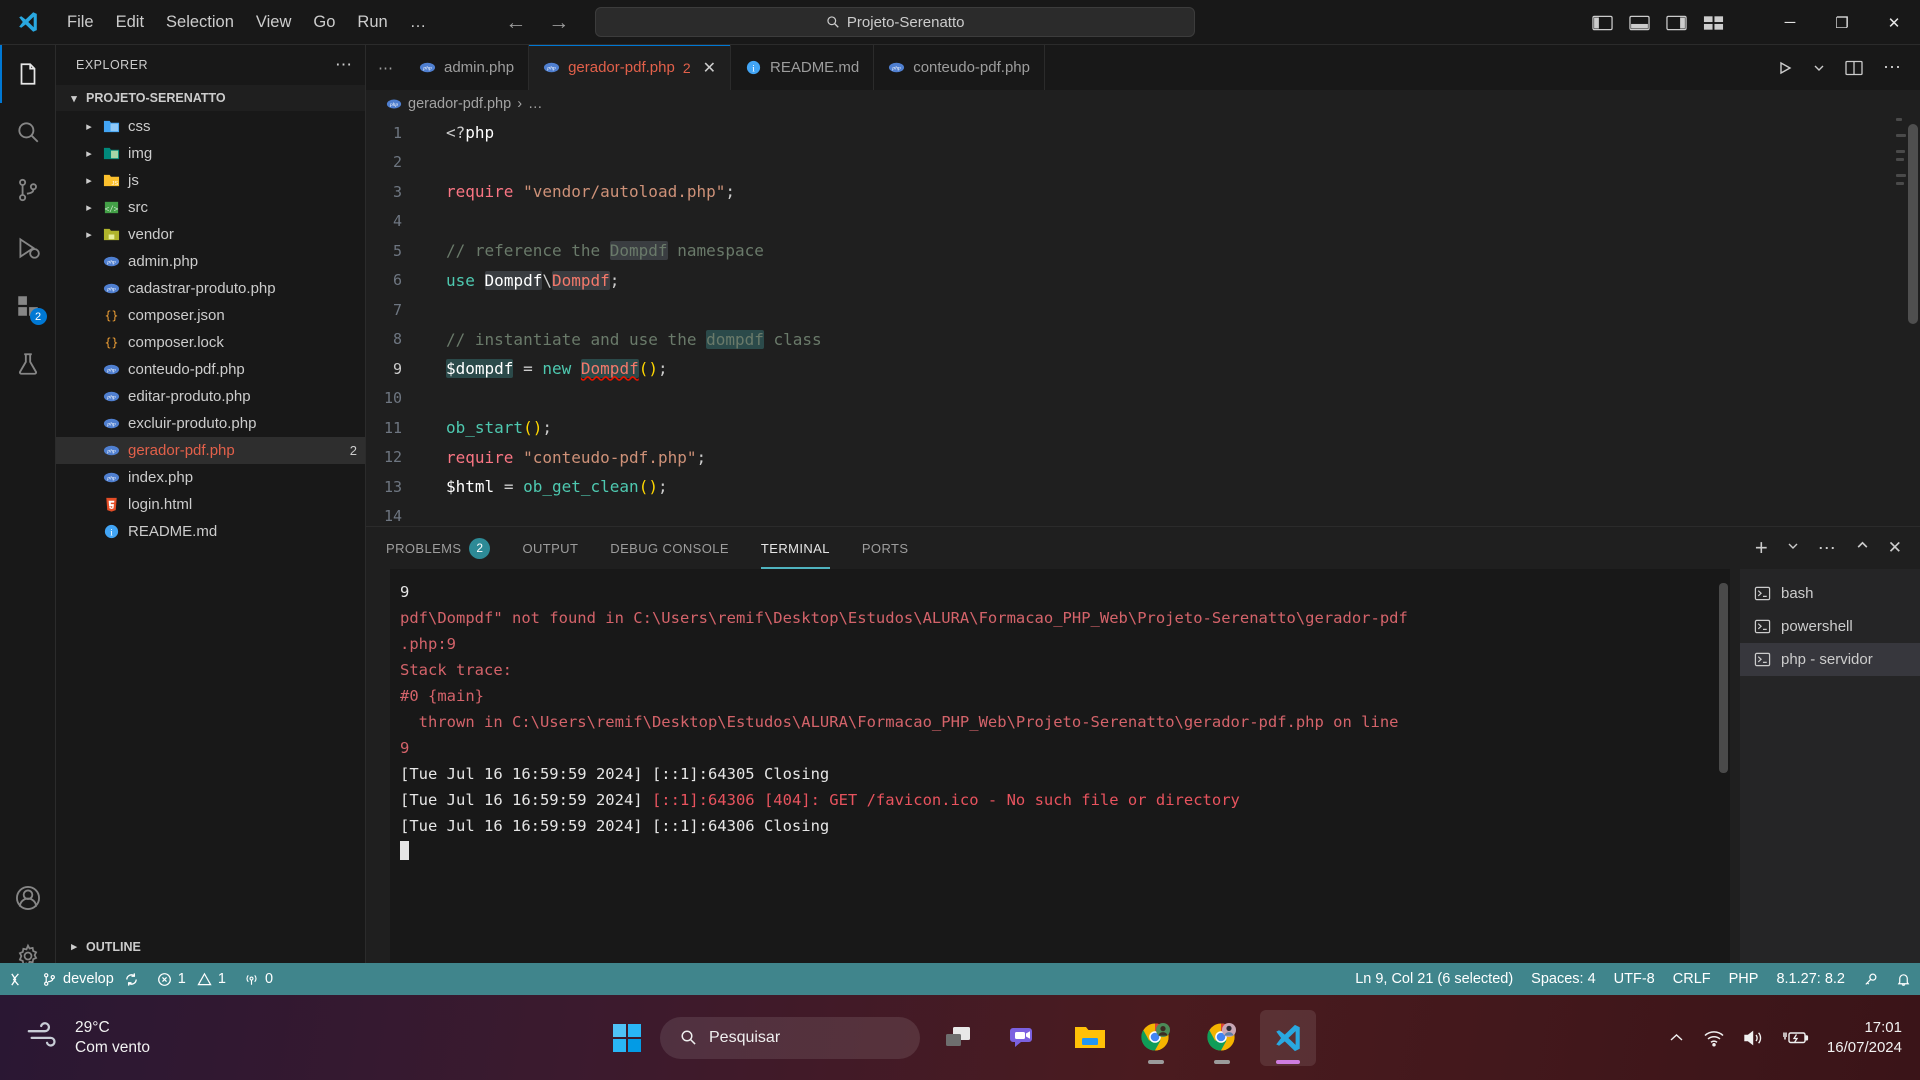 Image resolution: width=1920 pixels, height=1080 pixels. What do you see at coordinates (1830, 626) in the screenshot?
I see `terminal-list-item-powershell: powershell` at bounding box center [1830, 626].